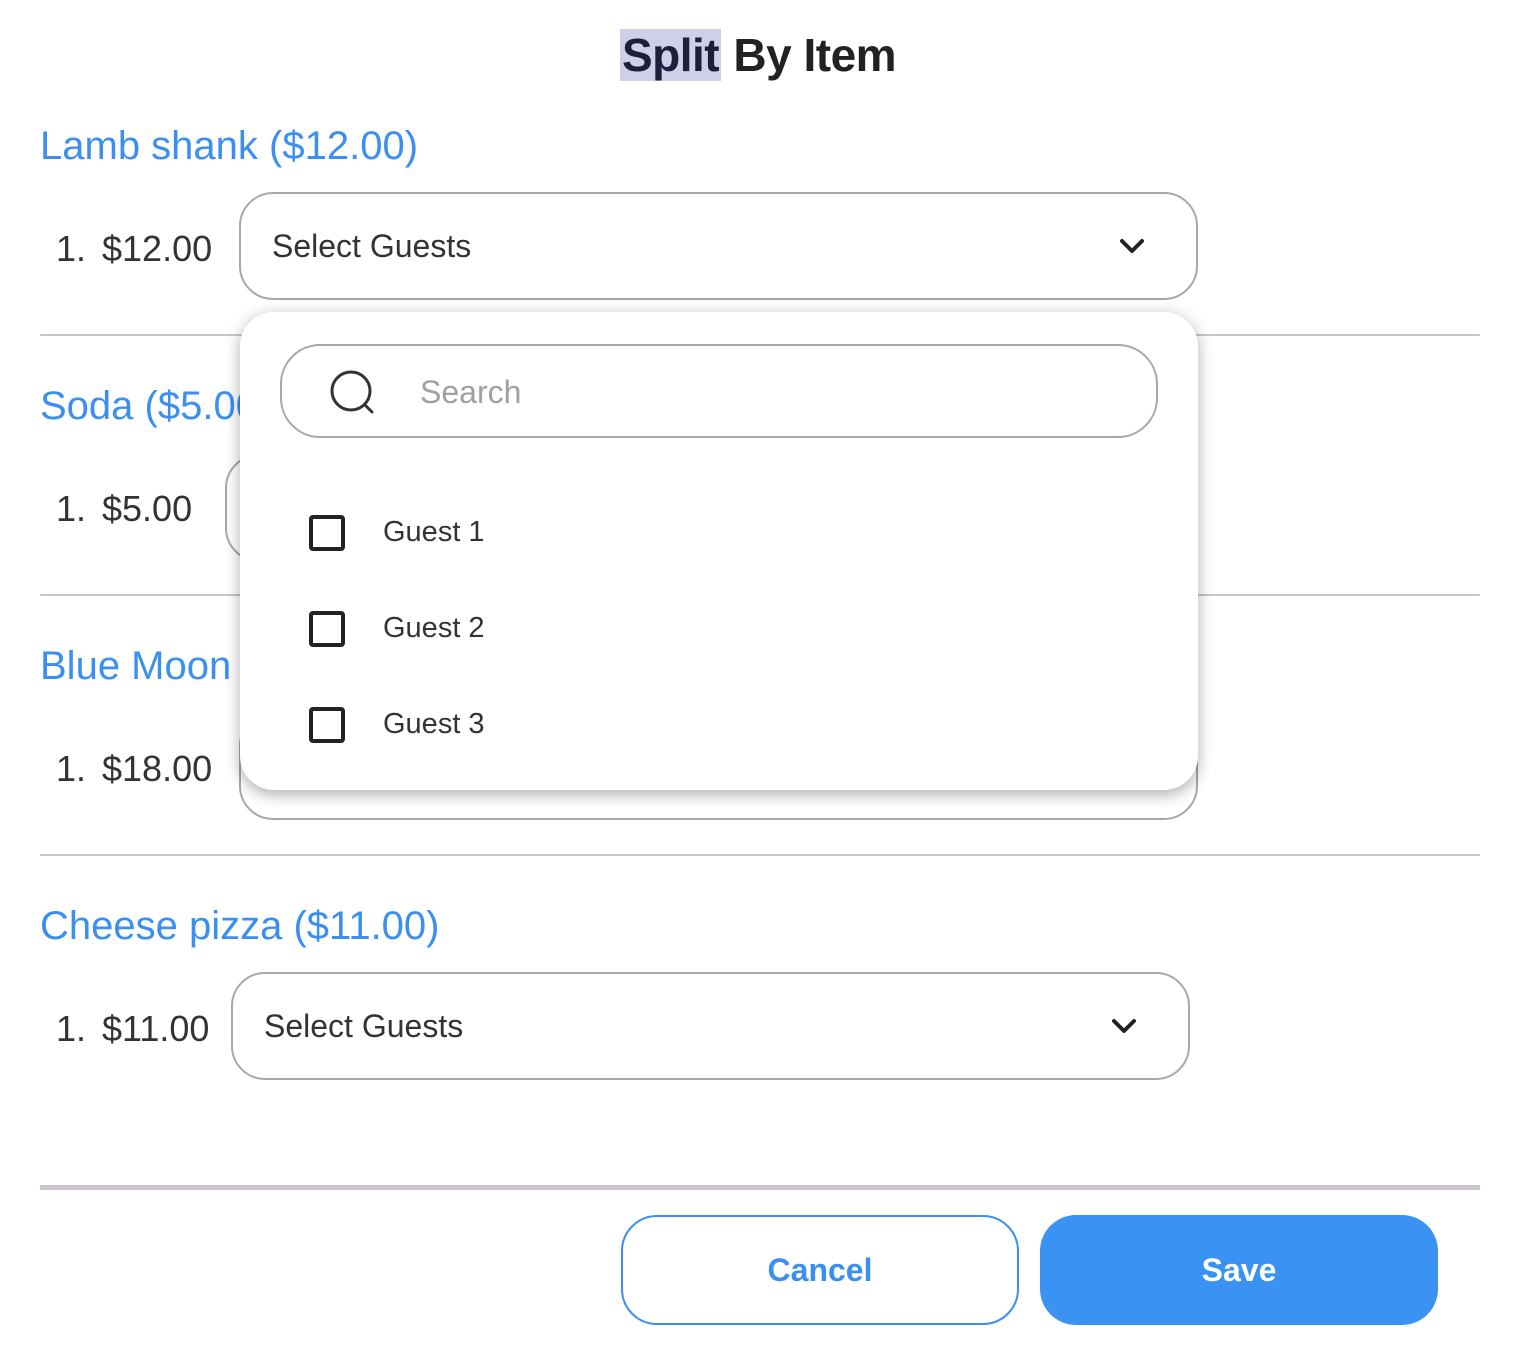  Describe the element at coordinates (716, 536) in the screenshot. I see `guest-option-1: Guest 1` at that location.